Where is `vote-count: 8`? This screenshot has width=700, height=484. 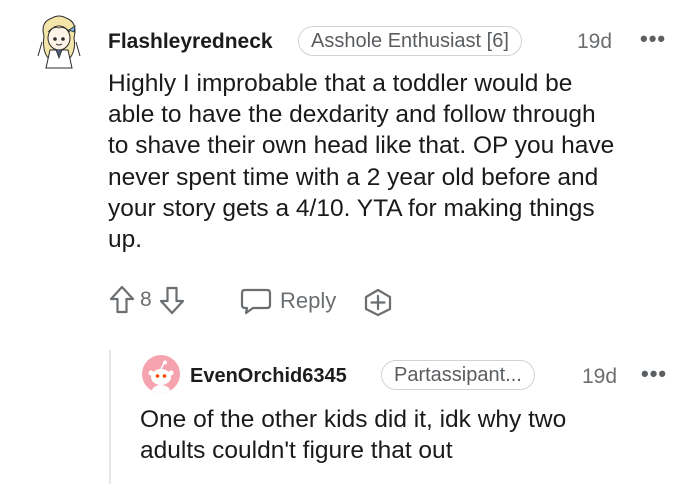
vote-count: 8 is located at coordinates (146, 299).